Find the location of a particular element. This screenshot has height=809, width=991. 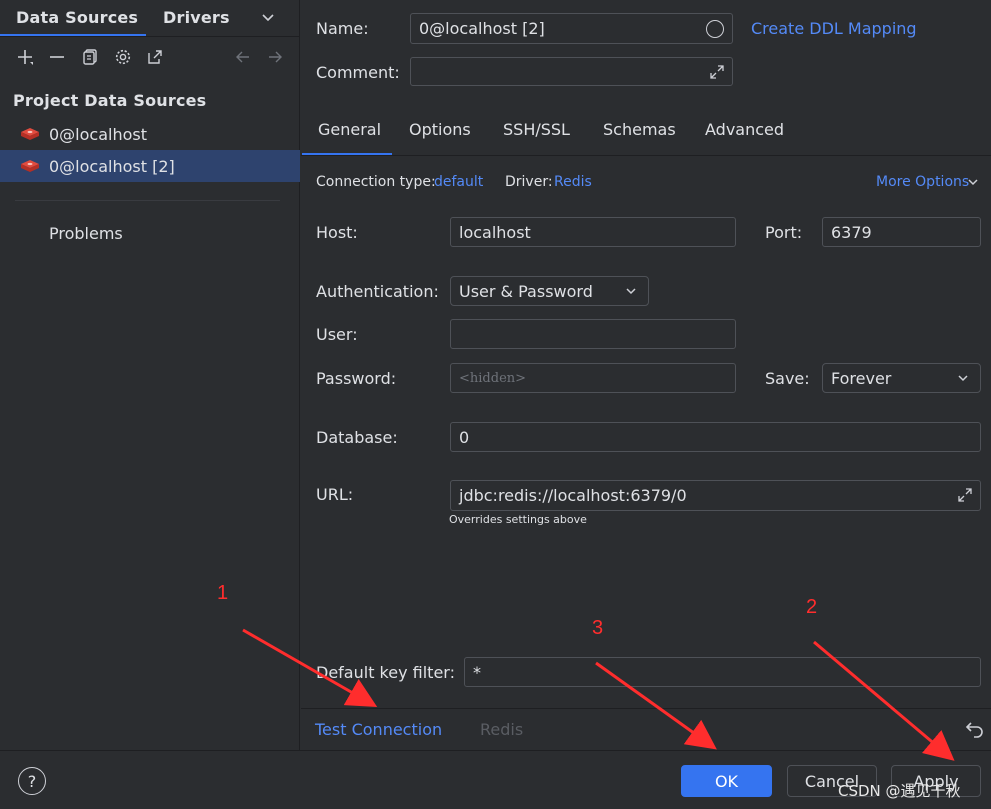

tab-data-sources: Data Sources is located at coordinates (77, 17).